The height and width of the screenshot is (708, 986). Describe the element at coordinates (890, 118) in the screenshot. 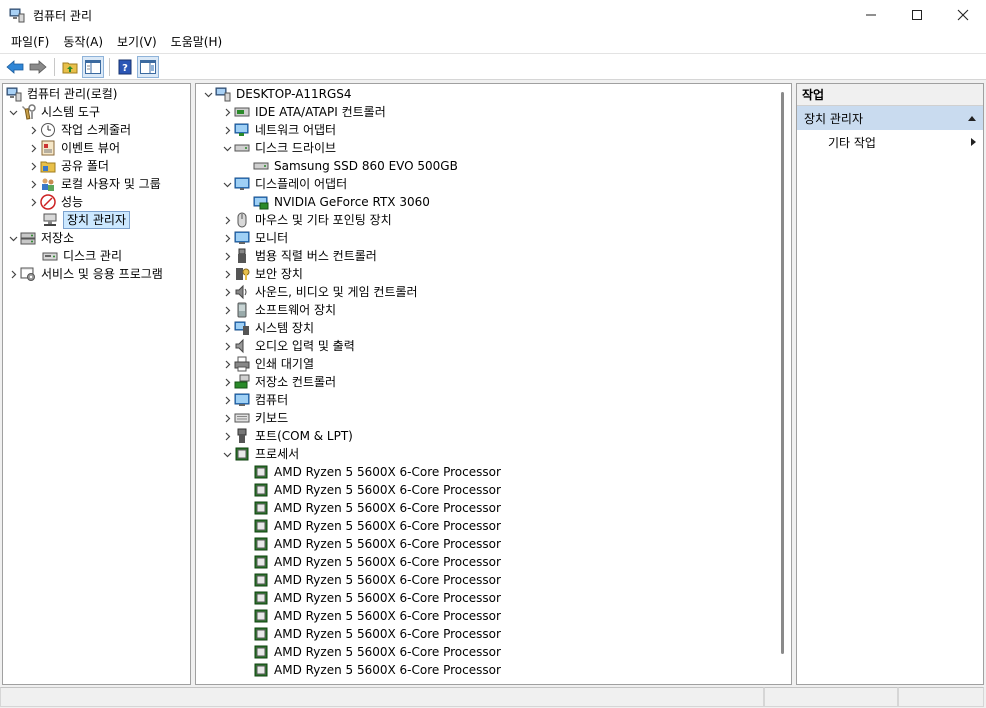

I see `actions-section-device-manager: 장치 관리자` at that location.